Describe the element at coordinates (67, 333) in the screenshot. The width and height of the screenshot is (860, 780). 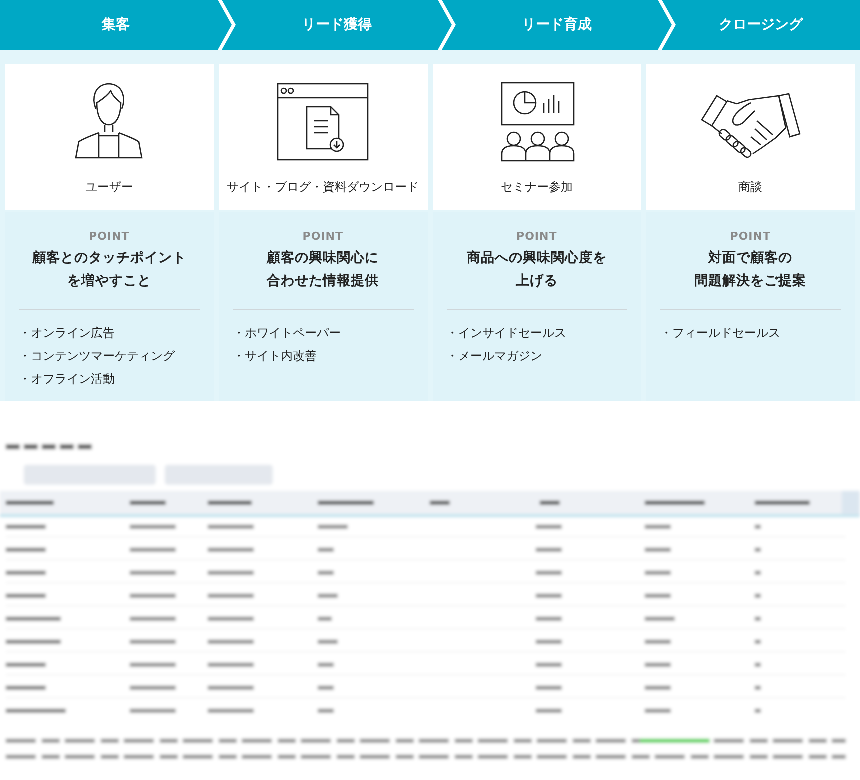
I see `list-item: ・オンライン広告` at that location.